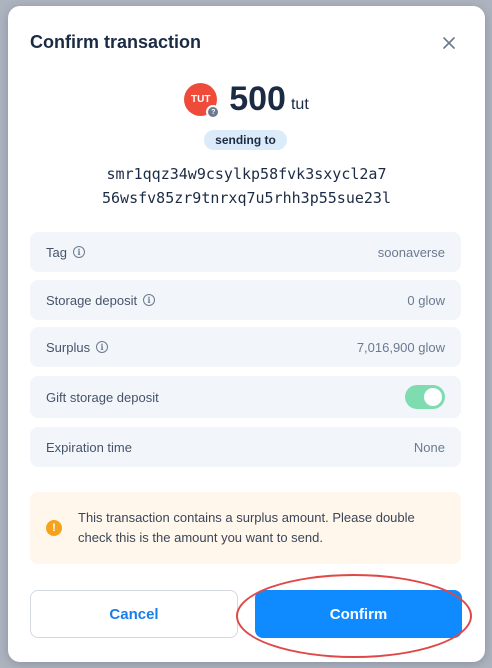 This screenshot has width=492, height=668. Describe the element at coordinates (92, 300) in the screenshot. I see `storage-deposit-label: Storage deposit` at that location.